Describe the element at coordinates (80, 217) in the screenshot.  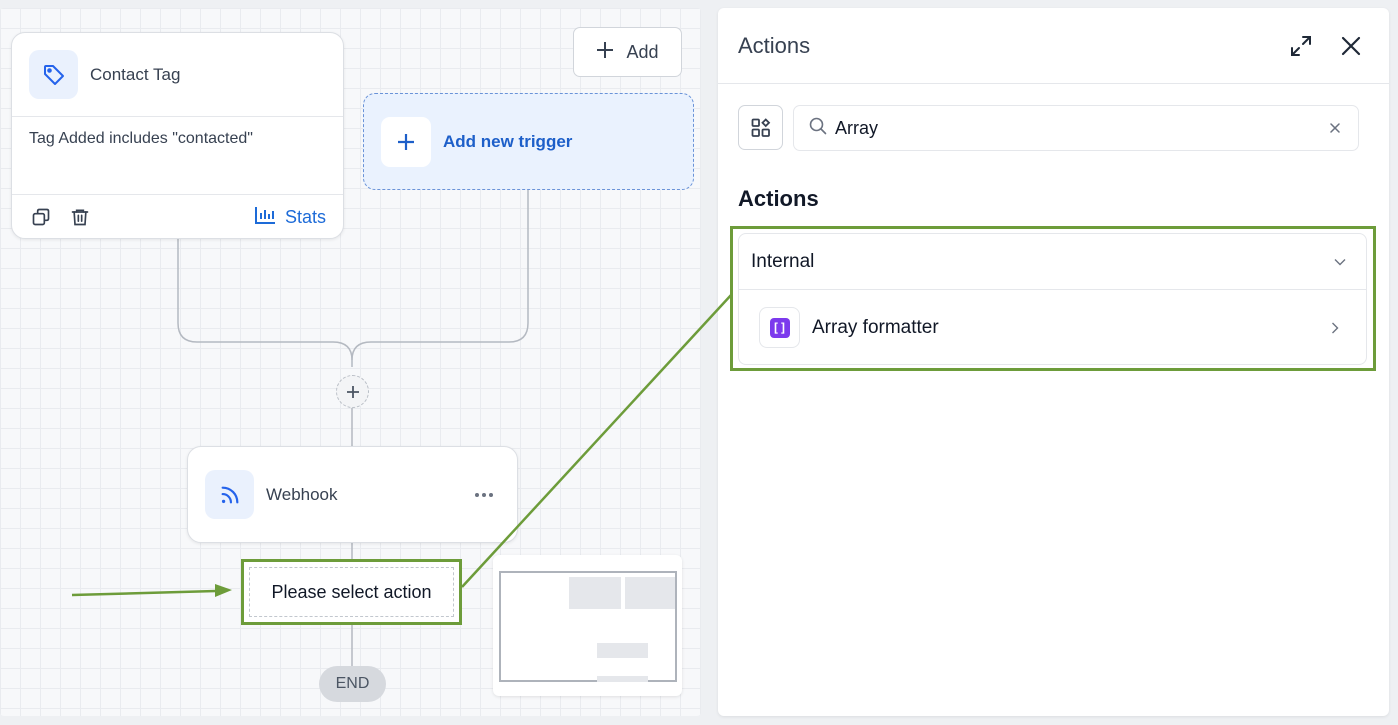
I see `trash-icon` at that location.